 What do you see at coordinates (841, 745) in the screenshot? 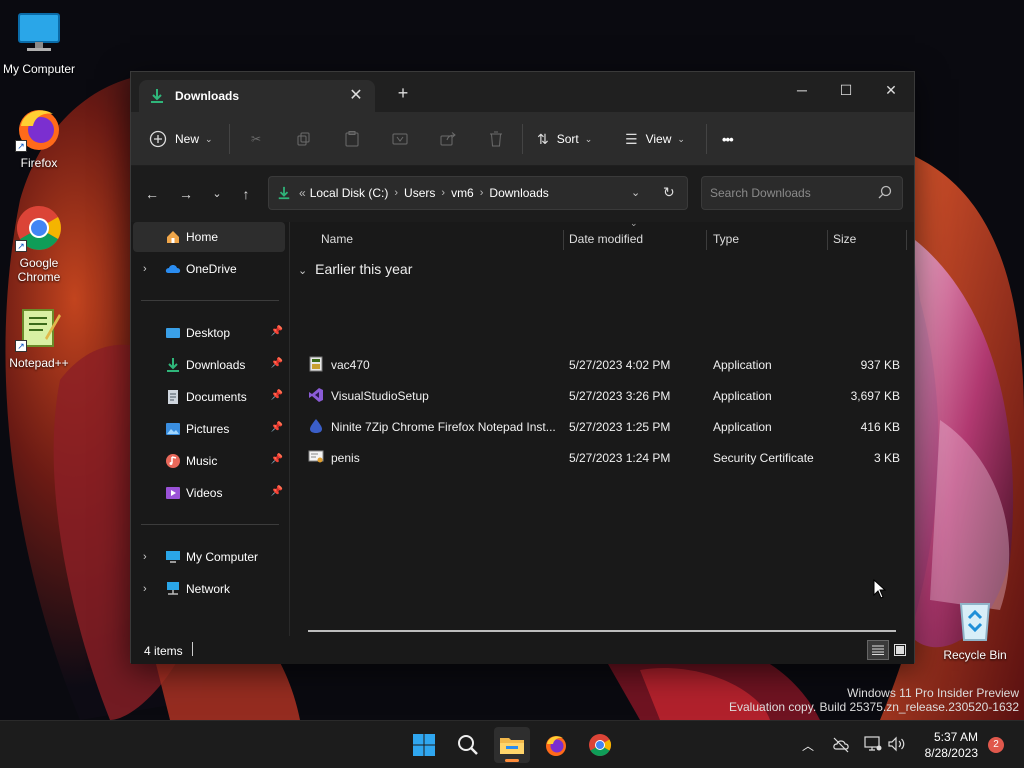
I see `cloud-offline-icon` at bounding box center [841, 745].